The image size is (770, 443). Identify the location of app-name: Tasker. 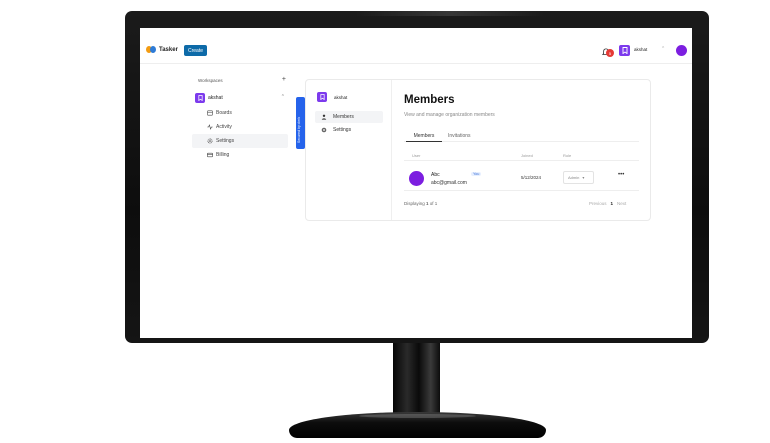
(168, 49).